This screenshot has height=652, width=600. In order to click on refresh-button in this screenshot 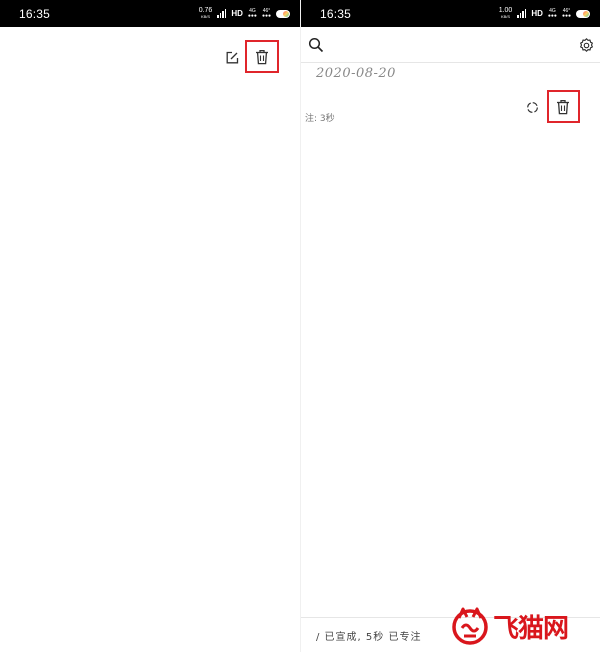, I will do `click(532, 107)`.